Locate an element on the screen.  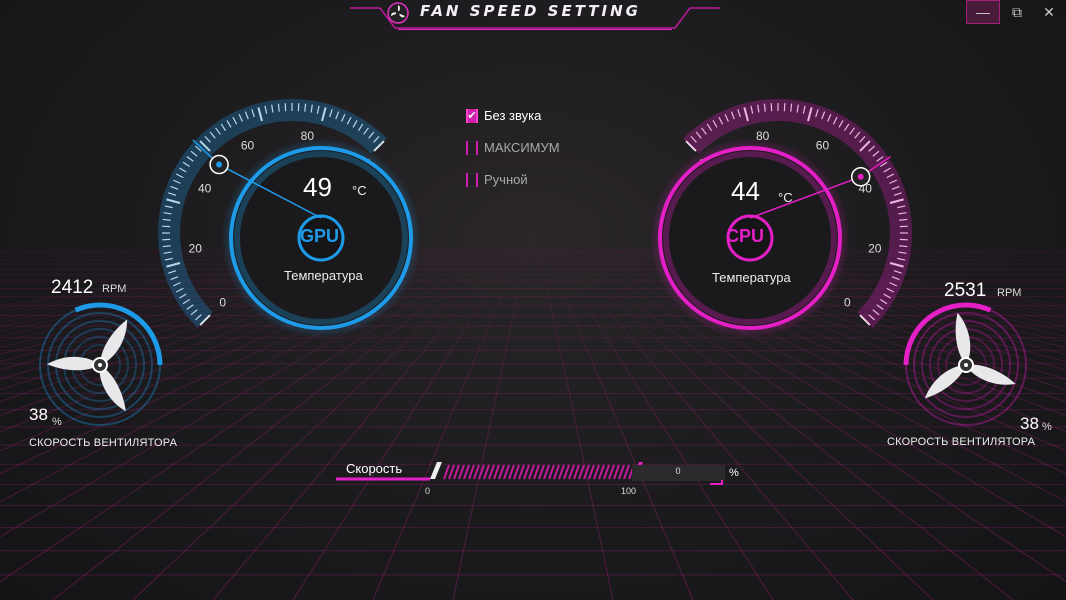
maximize-icon: ⧉ is located at coordinates (1017, 11).